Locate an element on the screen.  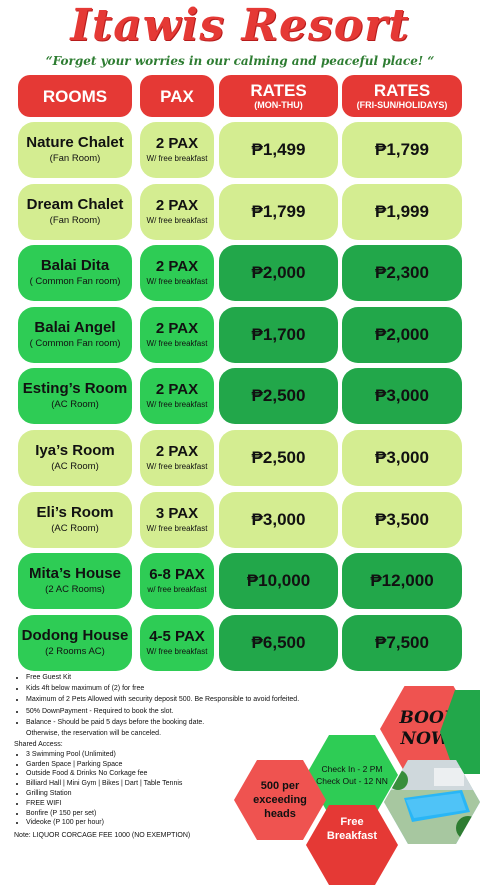
header-rooms-label: ROOMS is located at coordinates (75, 96).